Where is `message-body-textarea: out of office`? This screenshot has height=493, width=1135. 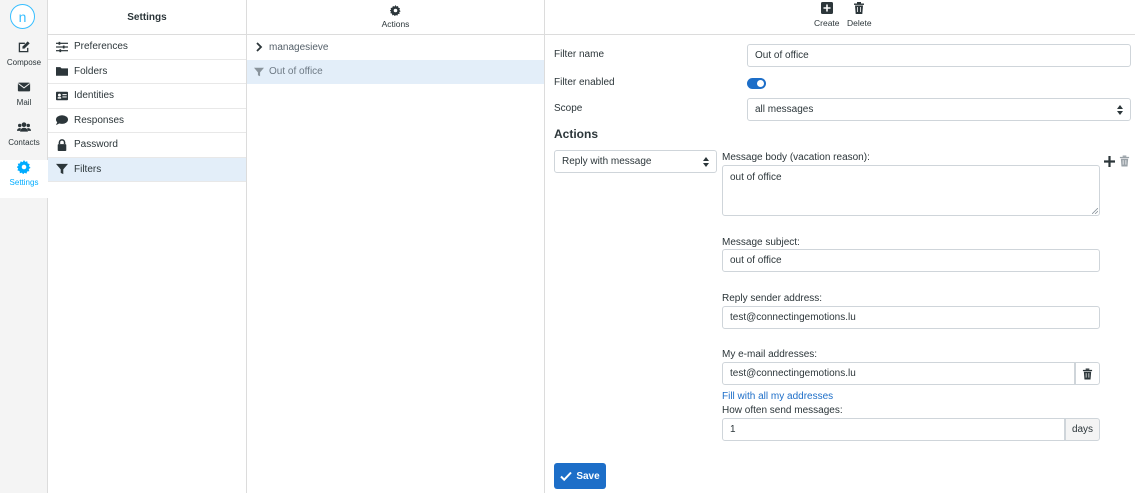 message-body-textarea: out of office is located at coordinates (911, 190).